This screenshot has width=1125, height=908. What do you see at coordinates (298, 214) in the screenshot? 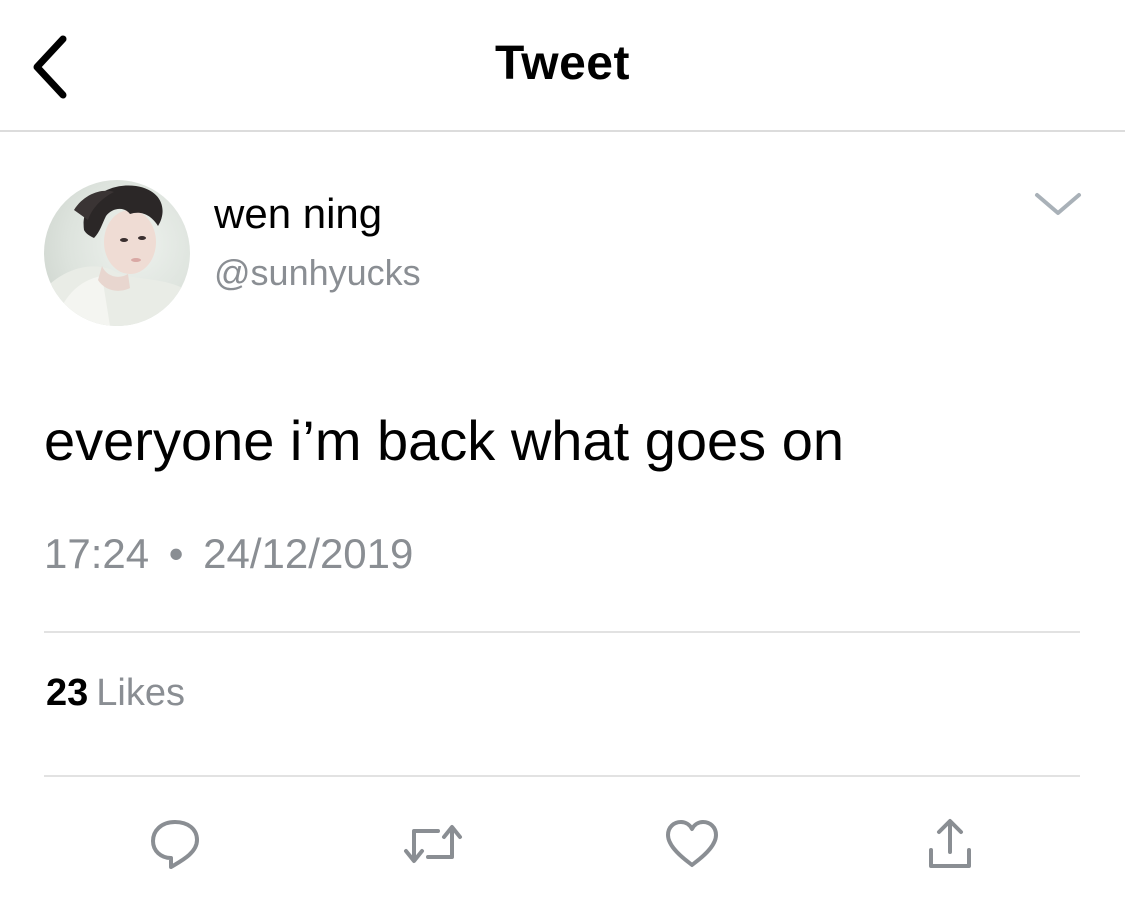
I see `author-display-name: wen ning` at bounding box center [298, 214].